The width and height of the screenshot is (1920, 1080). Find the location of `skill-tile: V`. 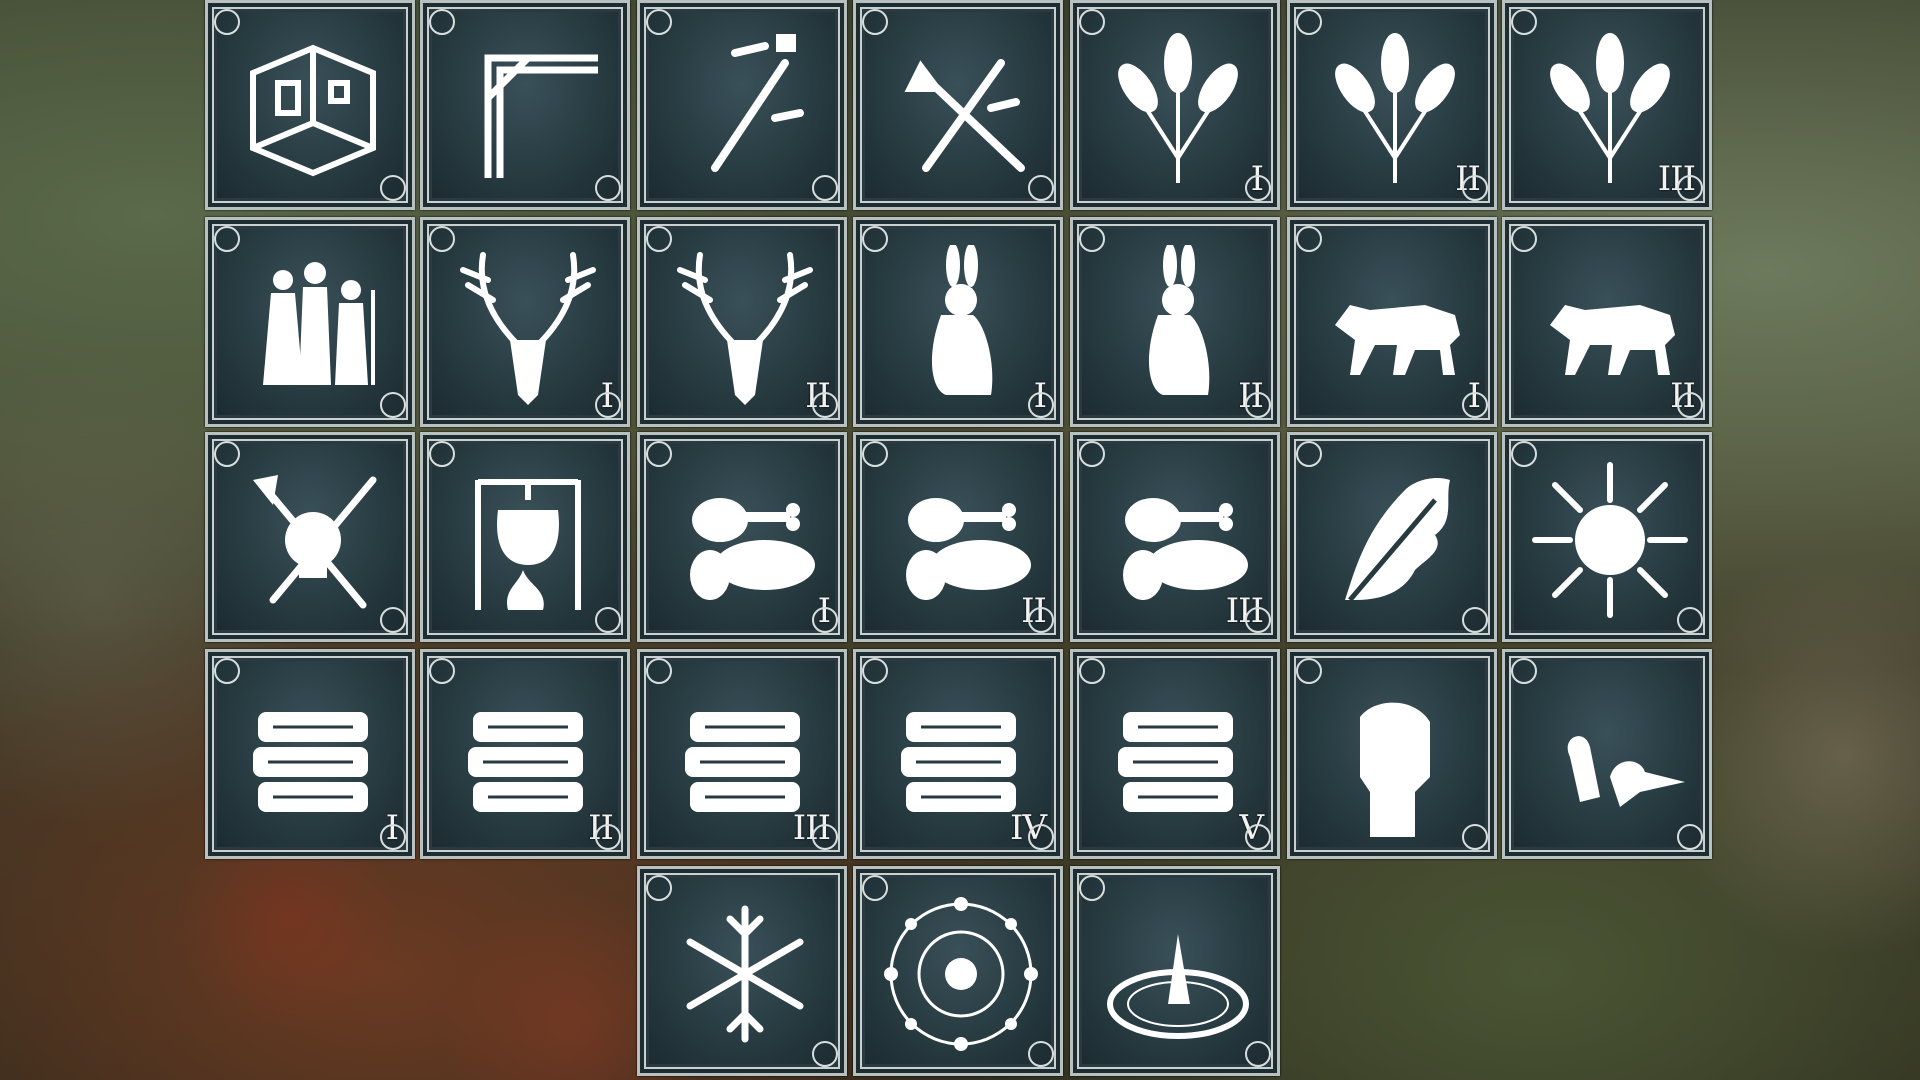

skill-tile: V is located at coordinates (1175, 754).